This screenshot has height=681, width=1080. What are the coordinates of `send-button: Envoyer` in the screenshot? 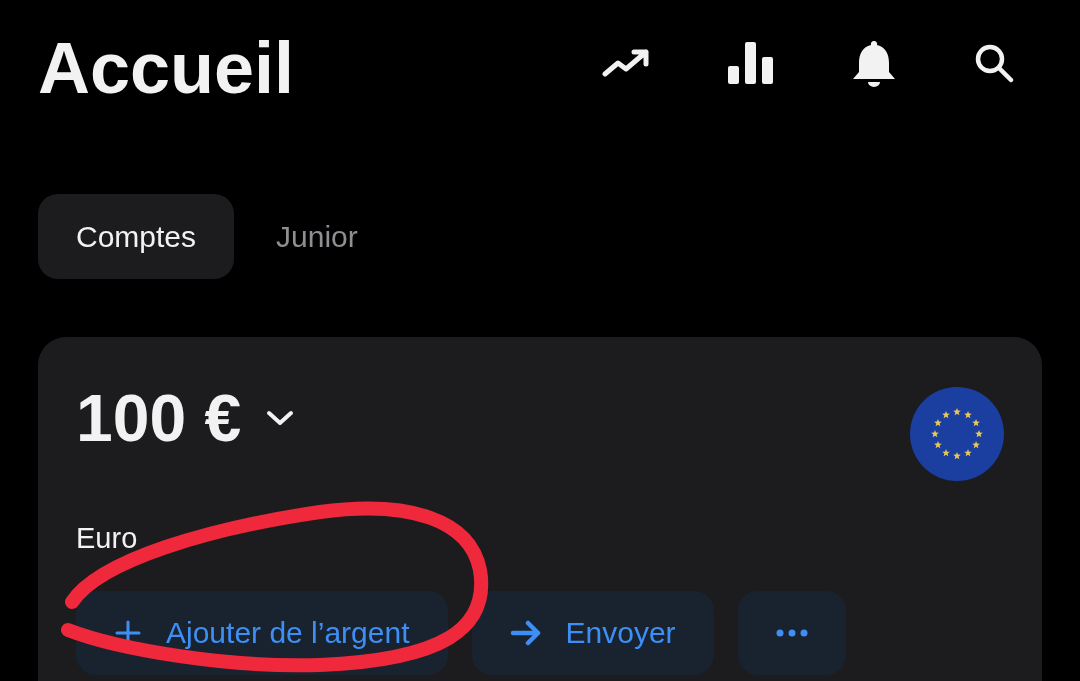 It's located at (592, 632).